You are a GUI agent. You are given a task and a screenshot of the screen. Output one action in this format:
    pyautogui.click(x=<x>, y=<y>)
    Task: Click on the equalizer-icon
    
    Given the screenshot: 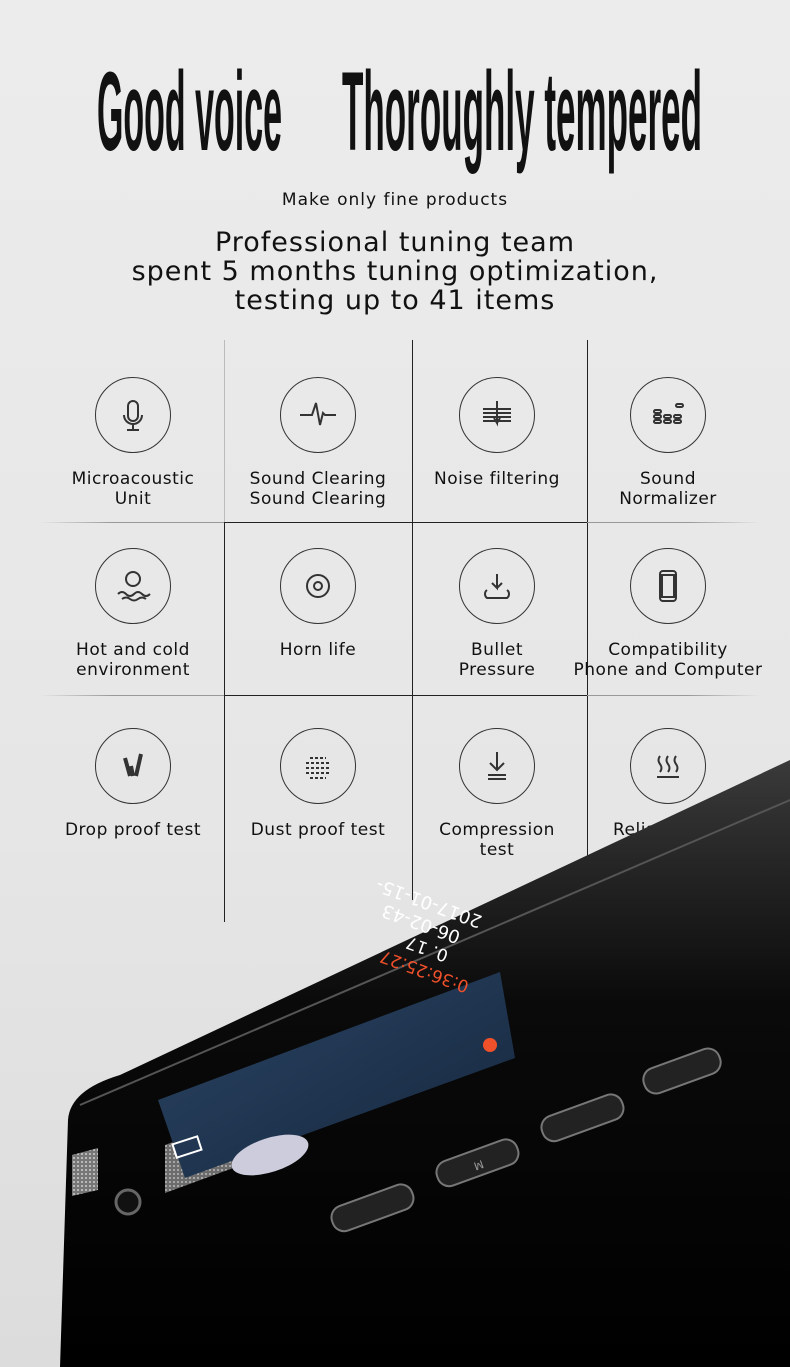 What is the action you would take?
    pyautogui.click(x=668, y=415)
    